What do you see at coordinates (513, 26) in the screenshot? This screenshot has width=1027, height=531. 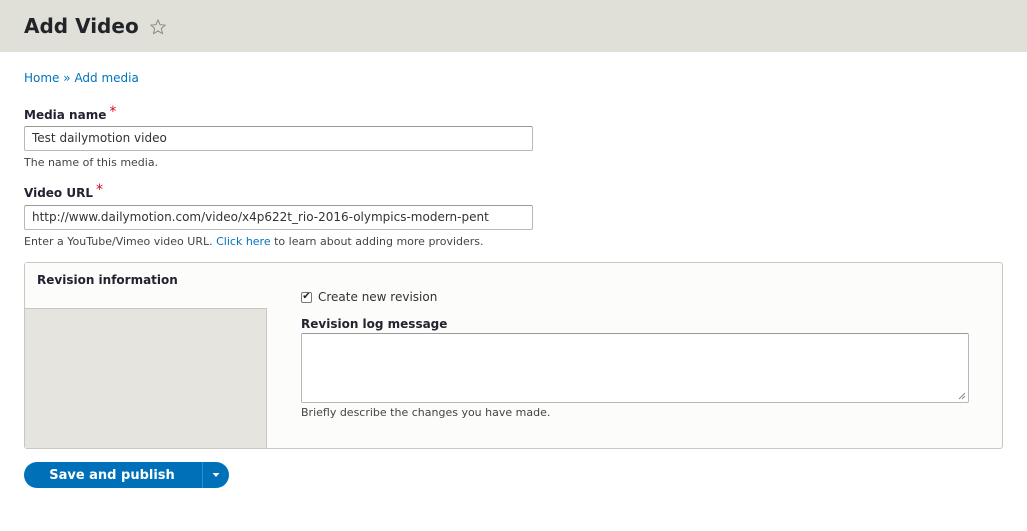 I see `page-header: Add Video` at bounding box center [513, 26].